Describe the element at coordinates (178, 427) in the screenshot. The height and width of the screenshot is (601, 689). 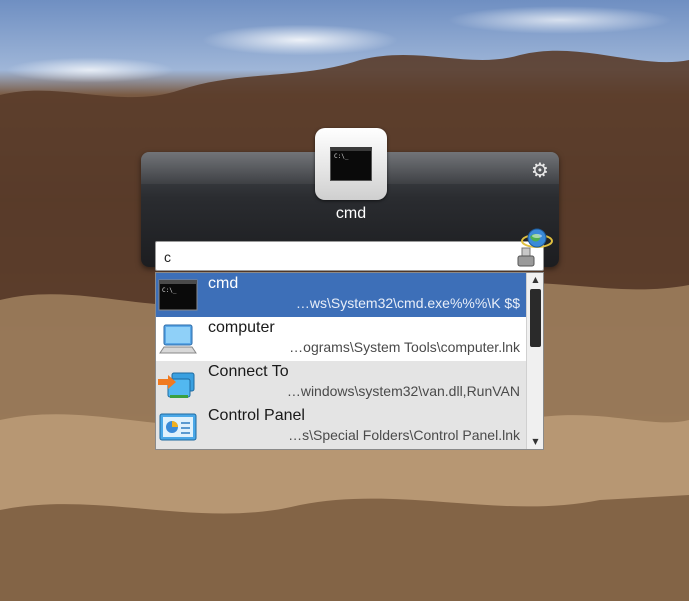
I see `control-panel-icon` at that location.